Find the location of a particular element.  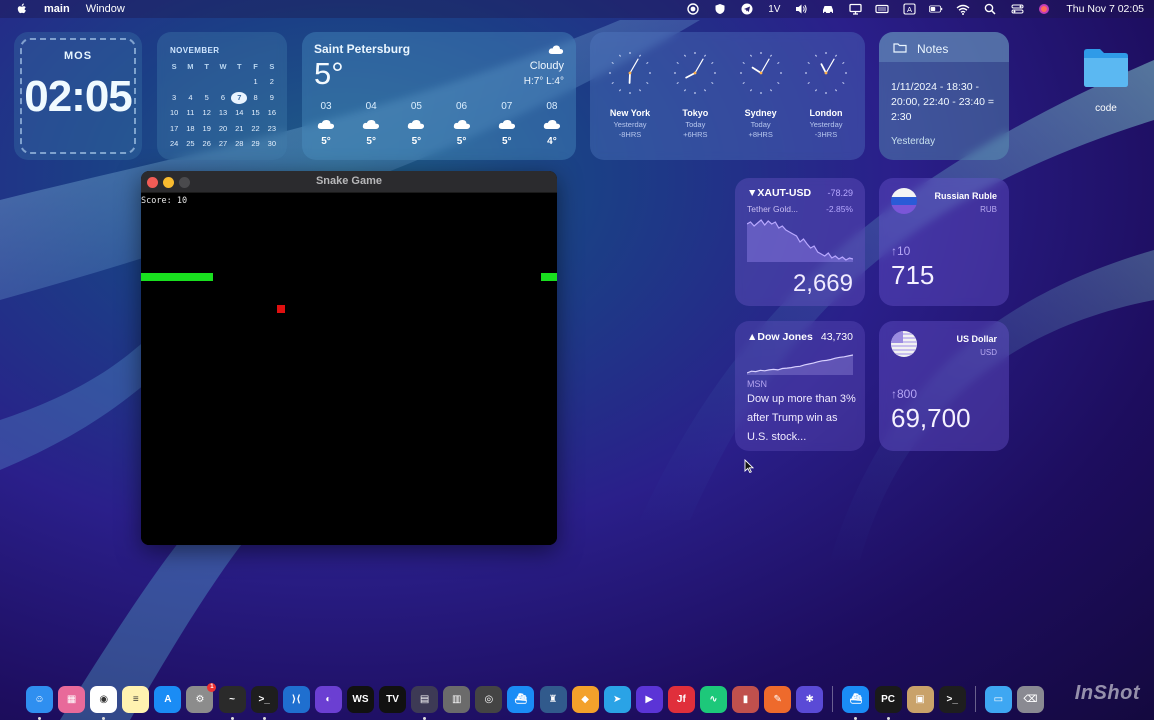

dock-colorslurp: ✱ is located at coordinates (810, 699).